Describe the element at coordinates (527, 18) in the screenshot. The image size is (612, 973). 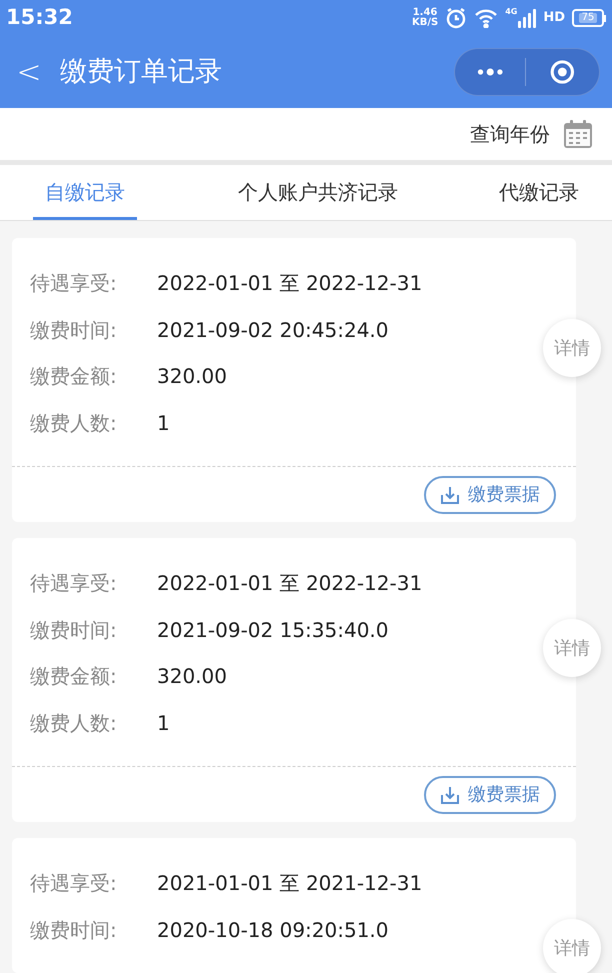
I see `signal-icon` at that location.